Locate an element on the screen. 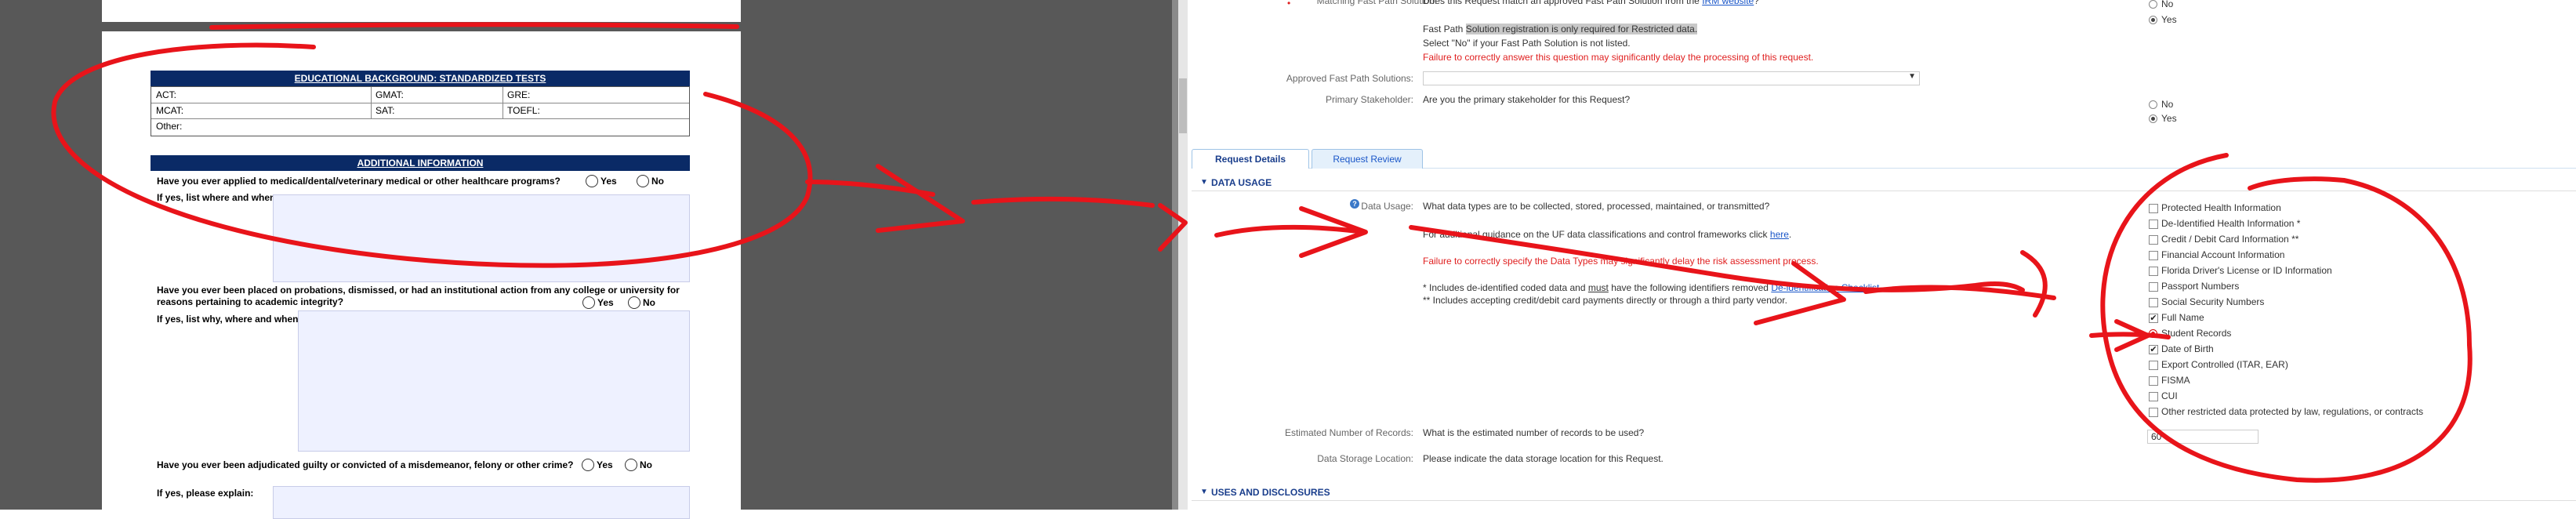 This screenshot has height=519, width=2576. data-type-label: Financial Account Information is located at coordinates (2223, 254).